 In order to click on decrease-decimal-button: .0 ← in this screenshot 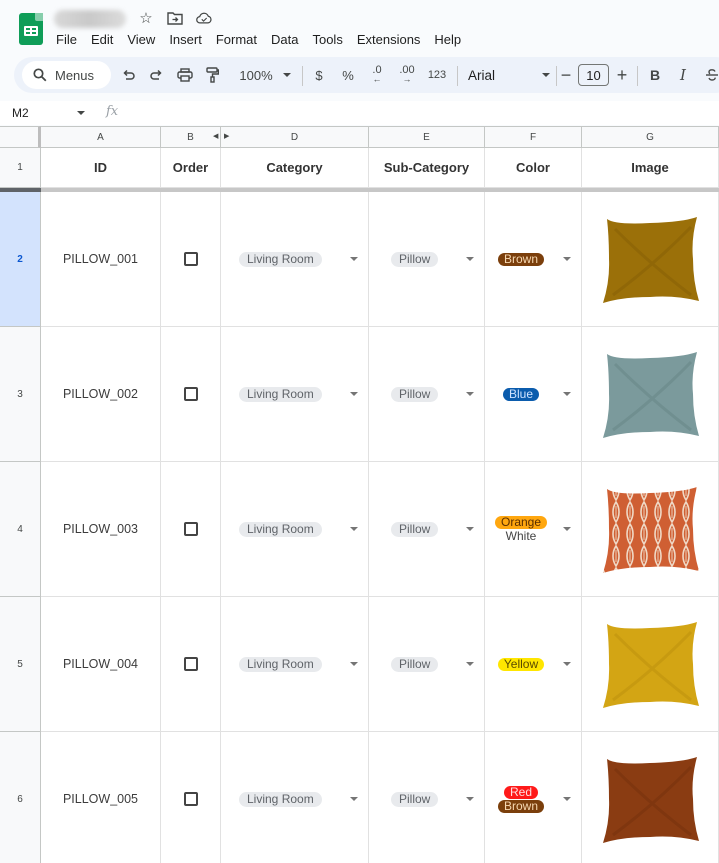, I will do `click(377, 75)`.